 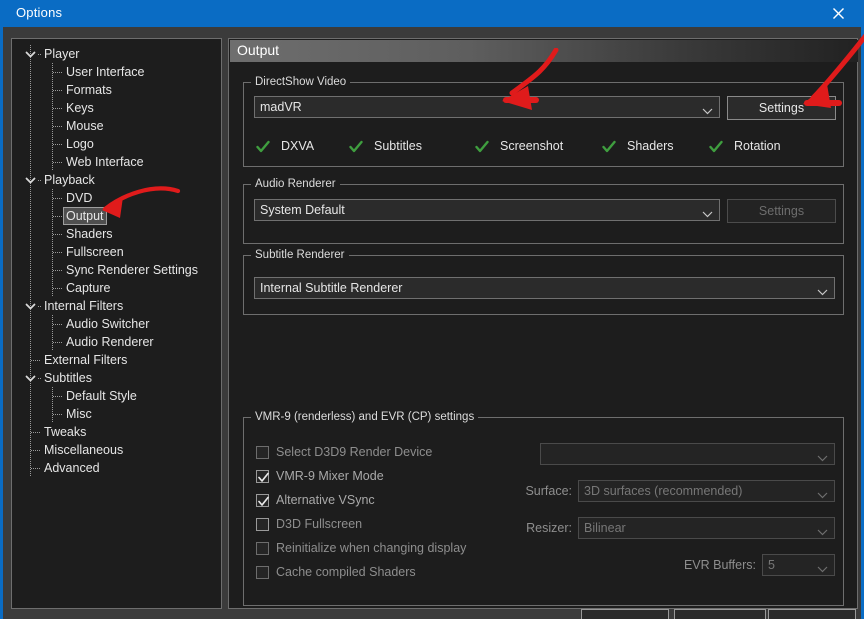 What do you see at coordinates (281, 107) in the screenshot?
I see `video-renderer-value: madVR` at bounding box center [281, 107].